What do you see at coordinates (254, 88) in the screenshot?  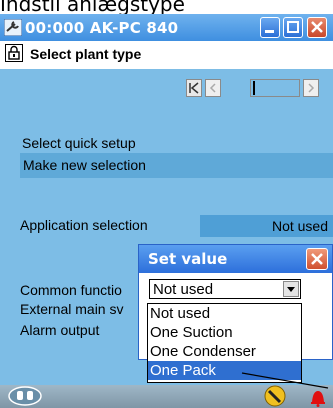 I see `slider-thumb` at bounding box center [254, 88].